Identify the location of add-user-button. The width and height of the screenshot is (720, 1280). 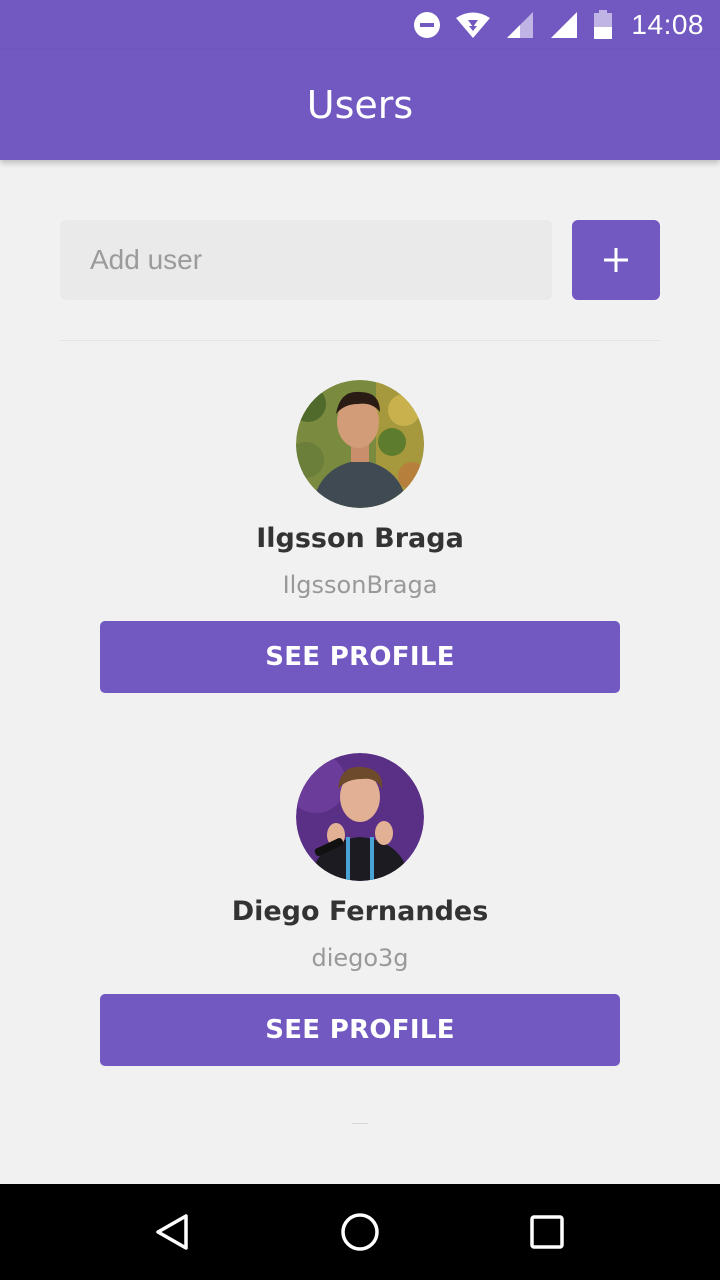
(616, 260).